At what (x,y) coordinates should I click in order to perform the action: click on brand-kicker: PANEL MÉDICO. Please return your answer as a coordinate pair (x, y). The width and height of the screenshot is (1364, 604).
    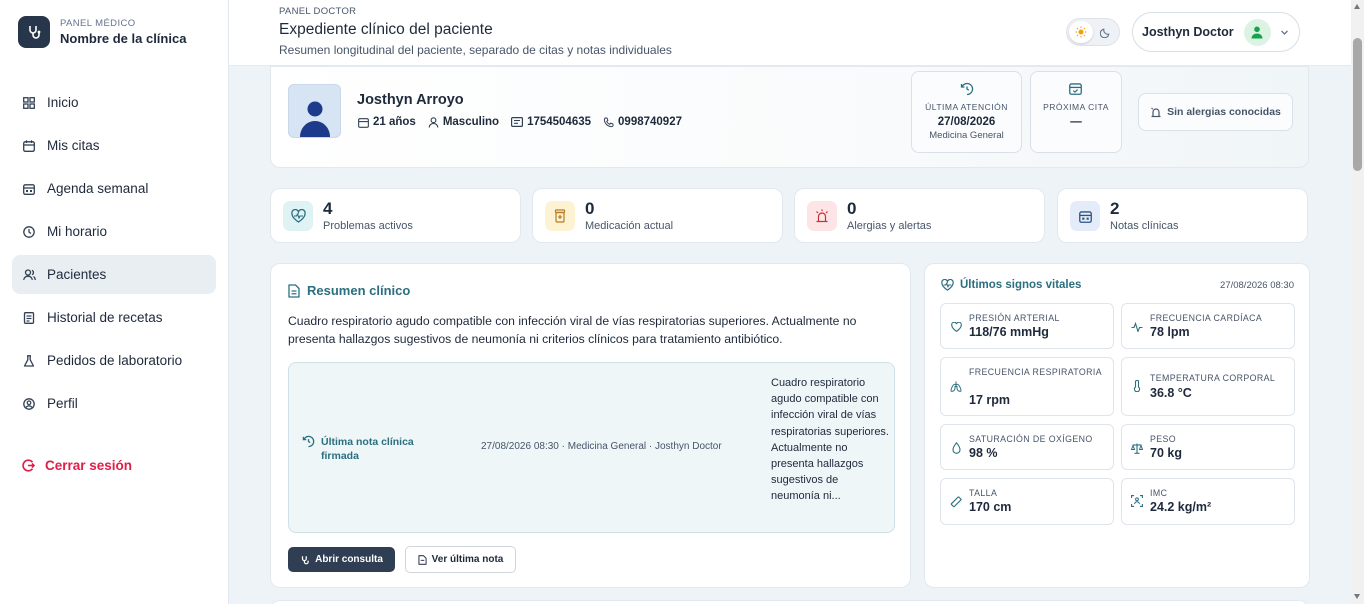
    Looking at the image, I should click on (98, 23).